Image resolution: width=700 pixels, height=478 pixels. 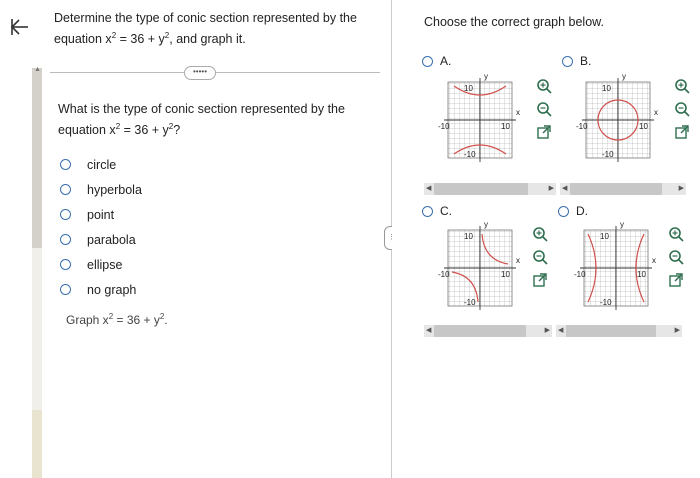 I want to click on graph-tools-c, so click(x=543, y=260).